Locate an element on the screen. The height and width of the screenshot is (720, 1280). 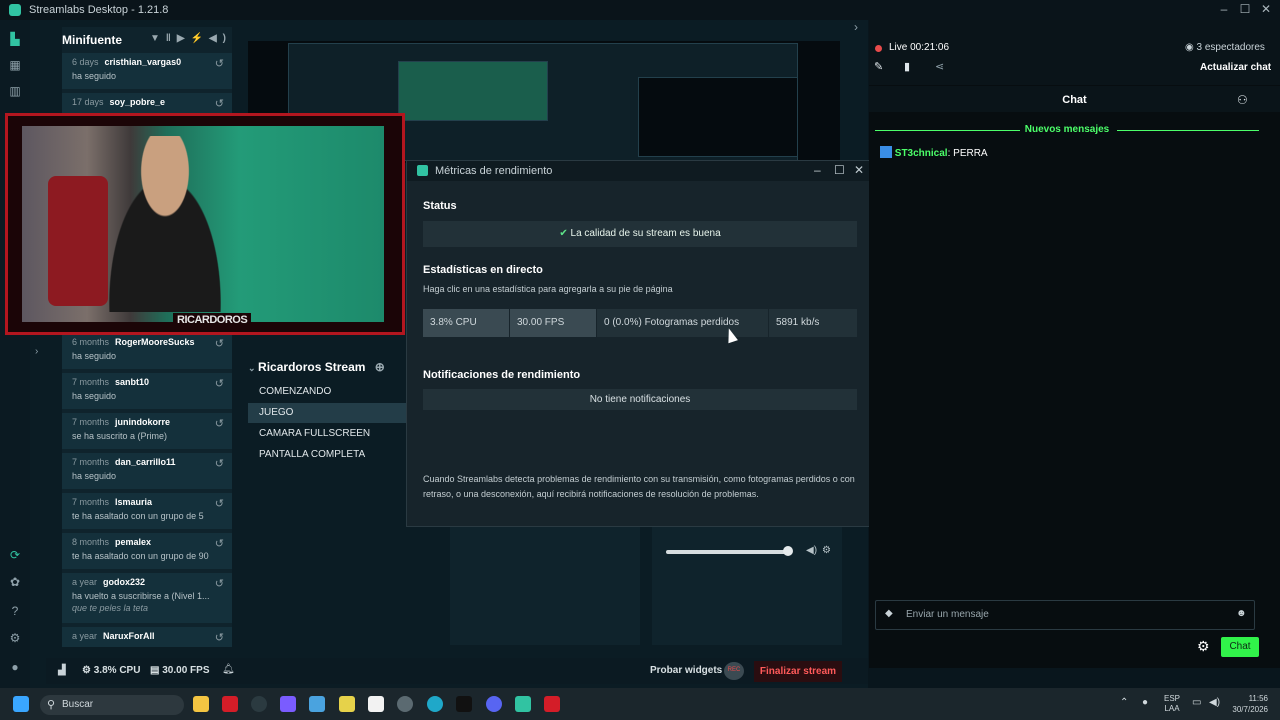
modal-titlebar: Métricas de rendimiento – ☐ ✕ is located at coordinates (639, 171).